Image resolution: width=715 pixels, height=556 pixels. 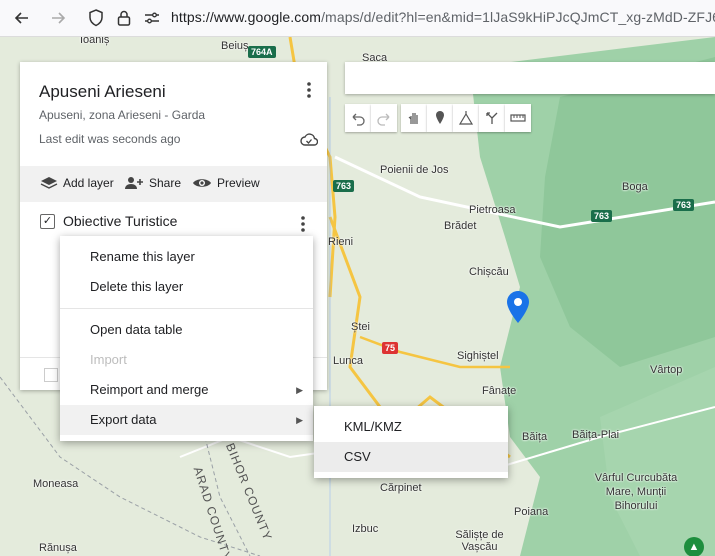 What do you see at coordinates (499, 391) in the screenshot?
I see `place-label: Fânațe` at bounding box center [499, 391].